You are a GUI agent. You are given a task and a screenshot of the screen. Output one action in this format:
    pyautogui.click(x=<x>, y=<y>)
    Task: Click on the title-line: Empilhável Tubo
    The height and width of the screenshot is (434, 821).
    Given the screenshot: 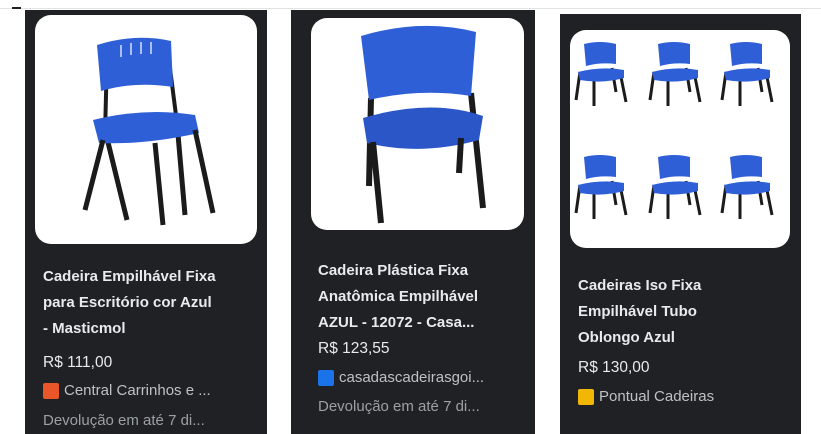 What is the action you would take?
    pyautogui.click(x=637, y=311)
    